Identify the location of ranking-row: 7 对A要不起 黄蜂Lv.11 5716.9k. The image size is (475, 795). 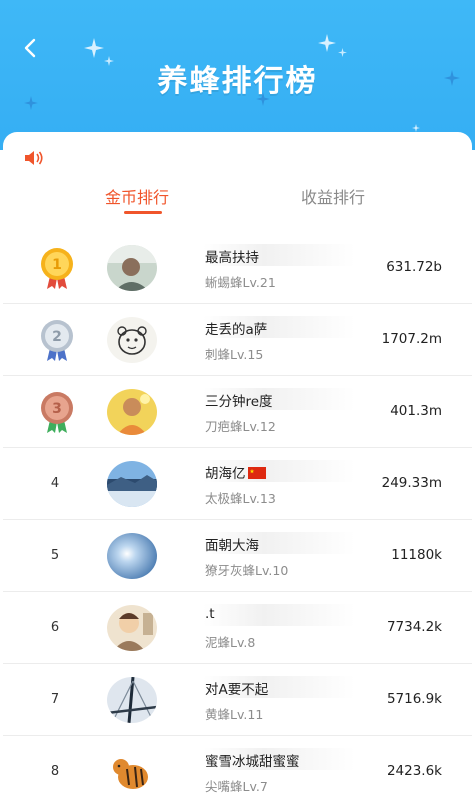
(237, 700).